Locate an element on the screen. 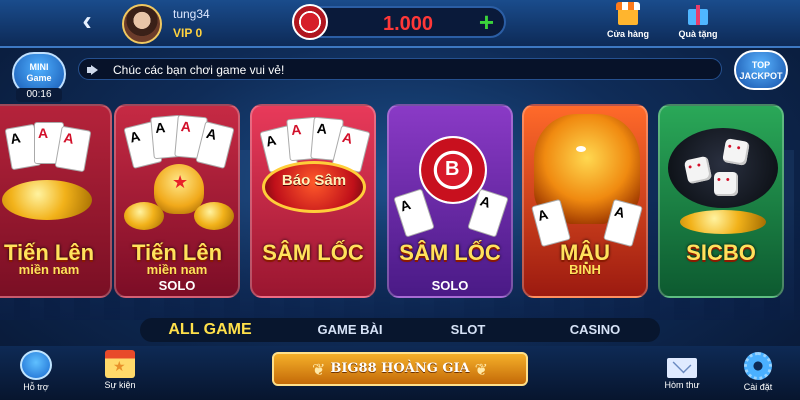 Image resolution: width=800 pixels, height=400 pixels. tab-slot: SLOT is located at coordinates (468, 330).